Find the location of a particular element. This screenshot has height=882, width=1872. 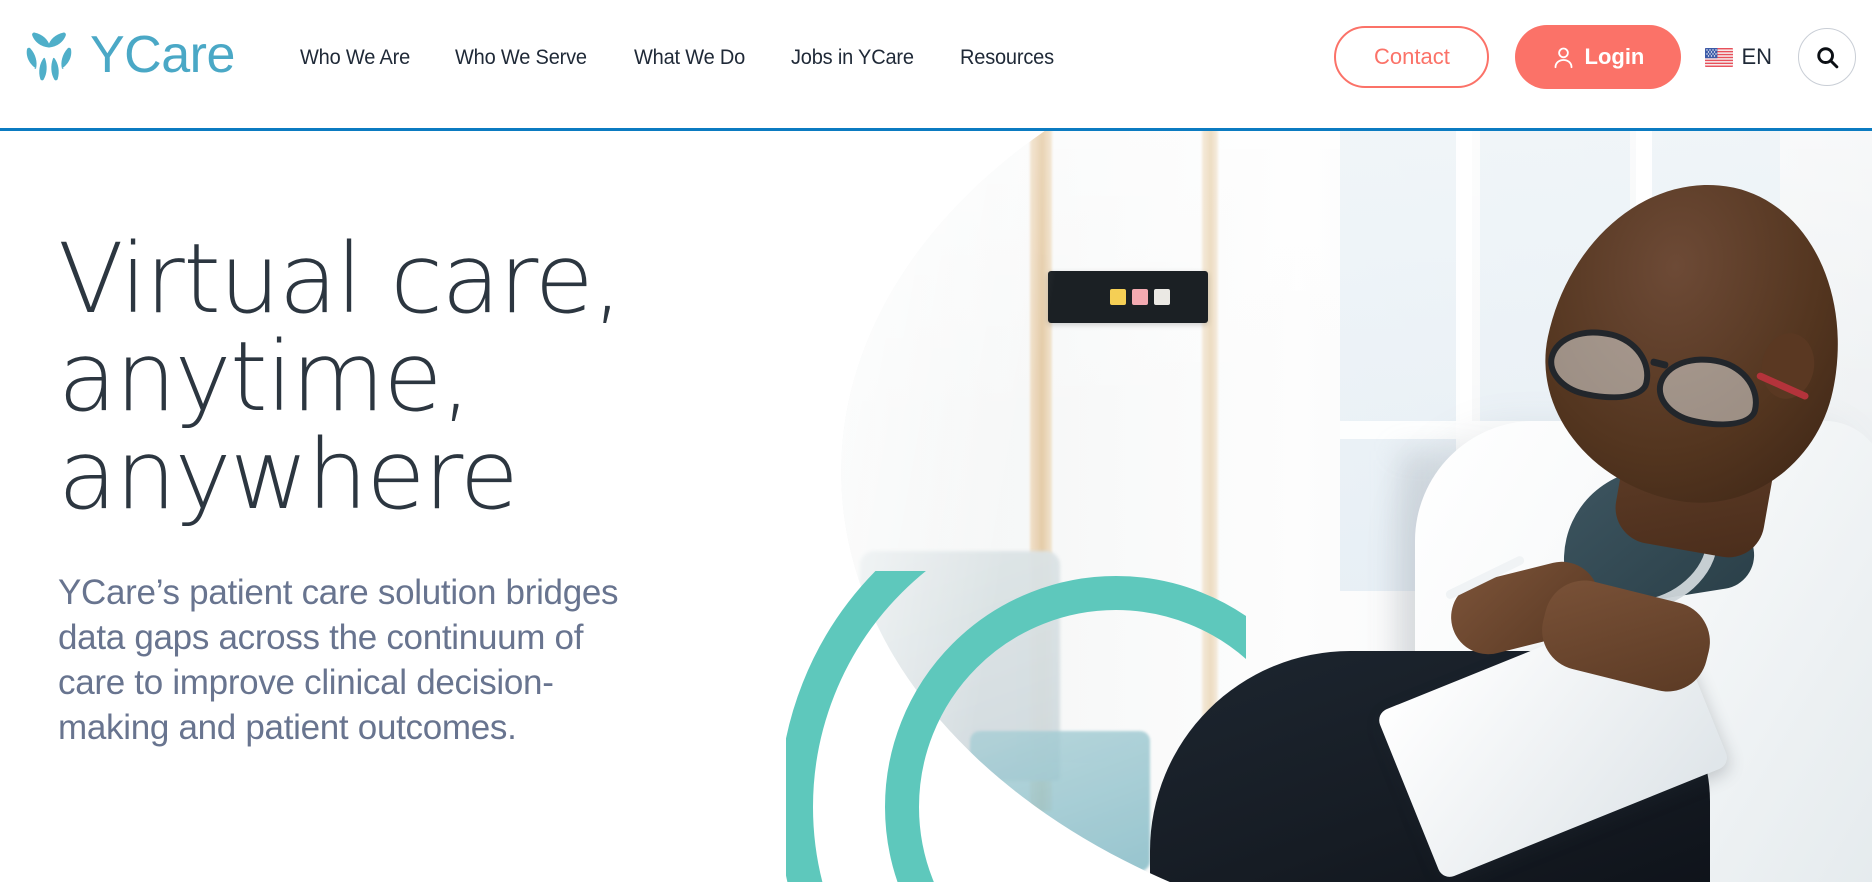

glasses-bridge is located at coordinates (1659, 363).